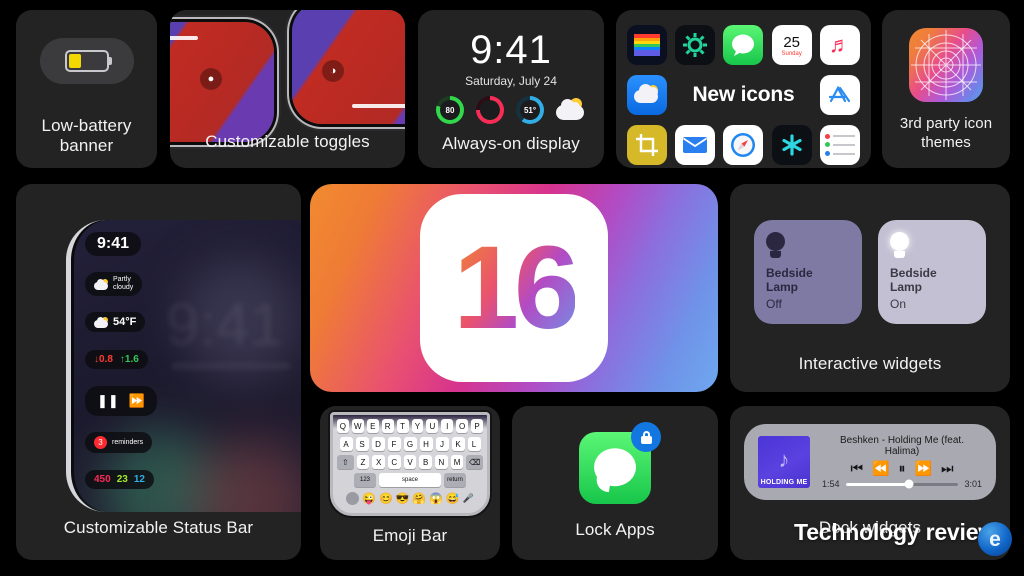 This screenshot has width=1024, height=576. Describe the element at coordinates (647, 145) in the screenshot. I see `crop-icon` at that location.